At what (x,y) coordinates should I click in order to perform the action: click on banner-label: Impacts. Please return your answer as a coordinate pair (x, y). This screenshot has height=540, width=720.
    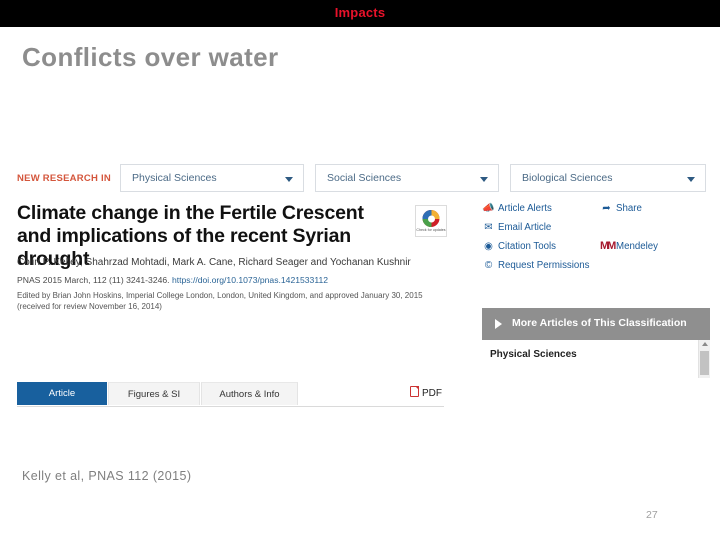
    Looking at the image, I should click on (360, 12).